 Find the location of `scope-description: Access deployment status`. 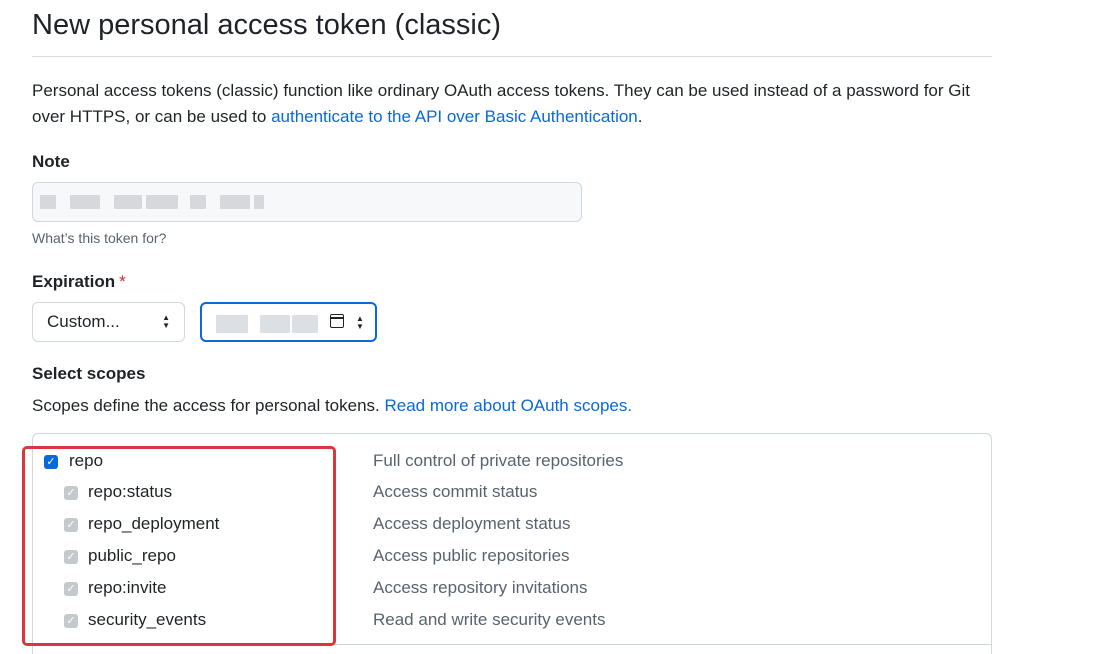

scope-description: Access deployment status is located at coordinates (472, 523).